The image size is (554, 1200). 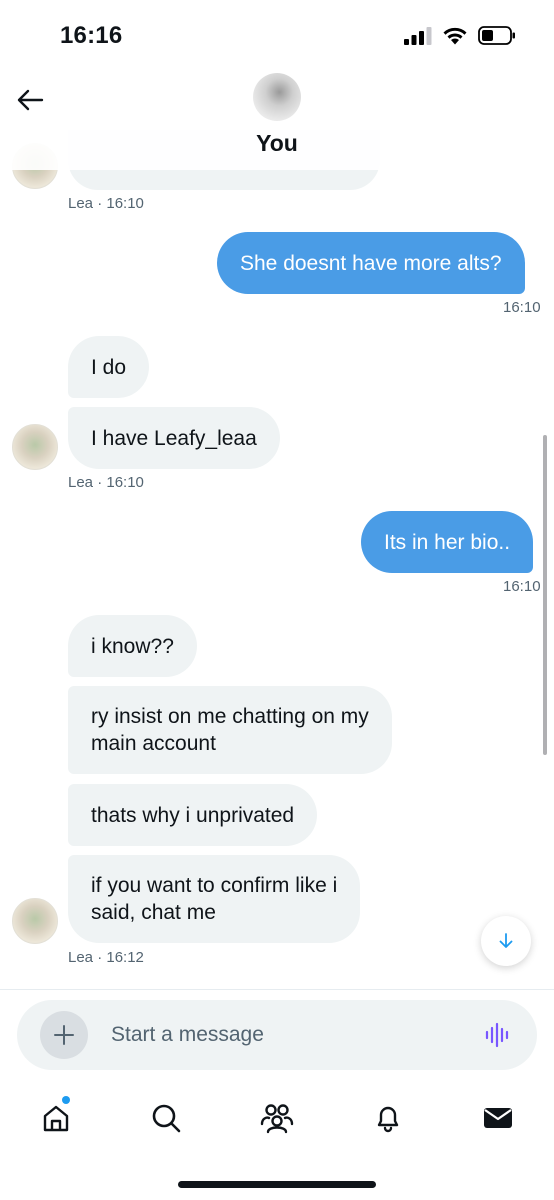 I want to click on notifications-icon, so click(x=388, y=1119).